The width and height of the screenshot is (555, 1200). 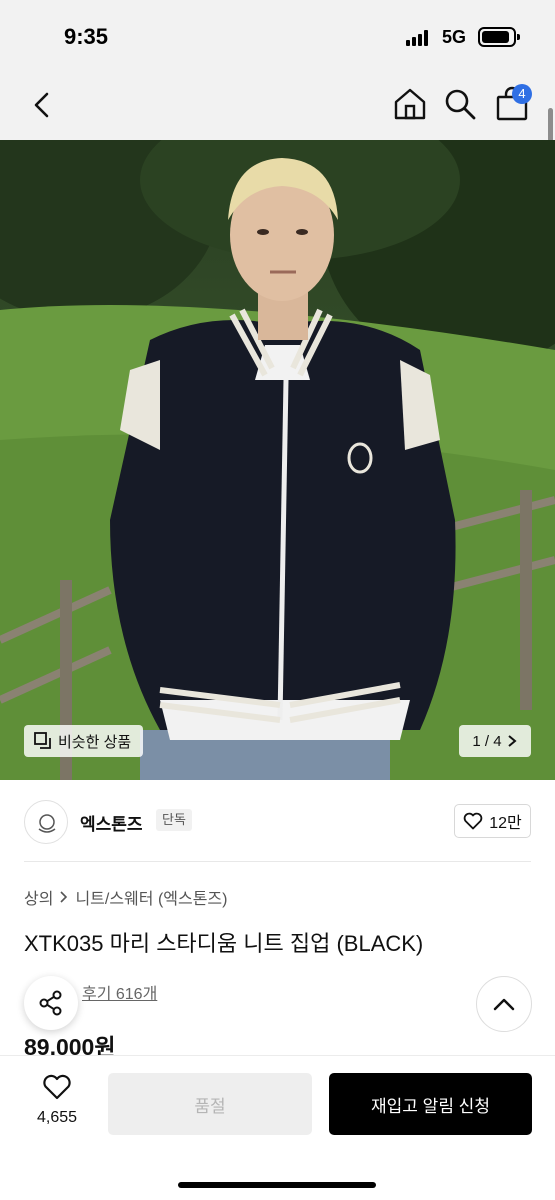 I want to click on image-pager: 1 / 4, so click(x=495, y=741).